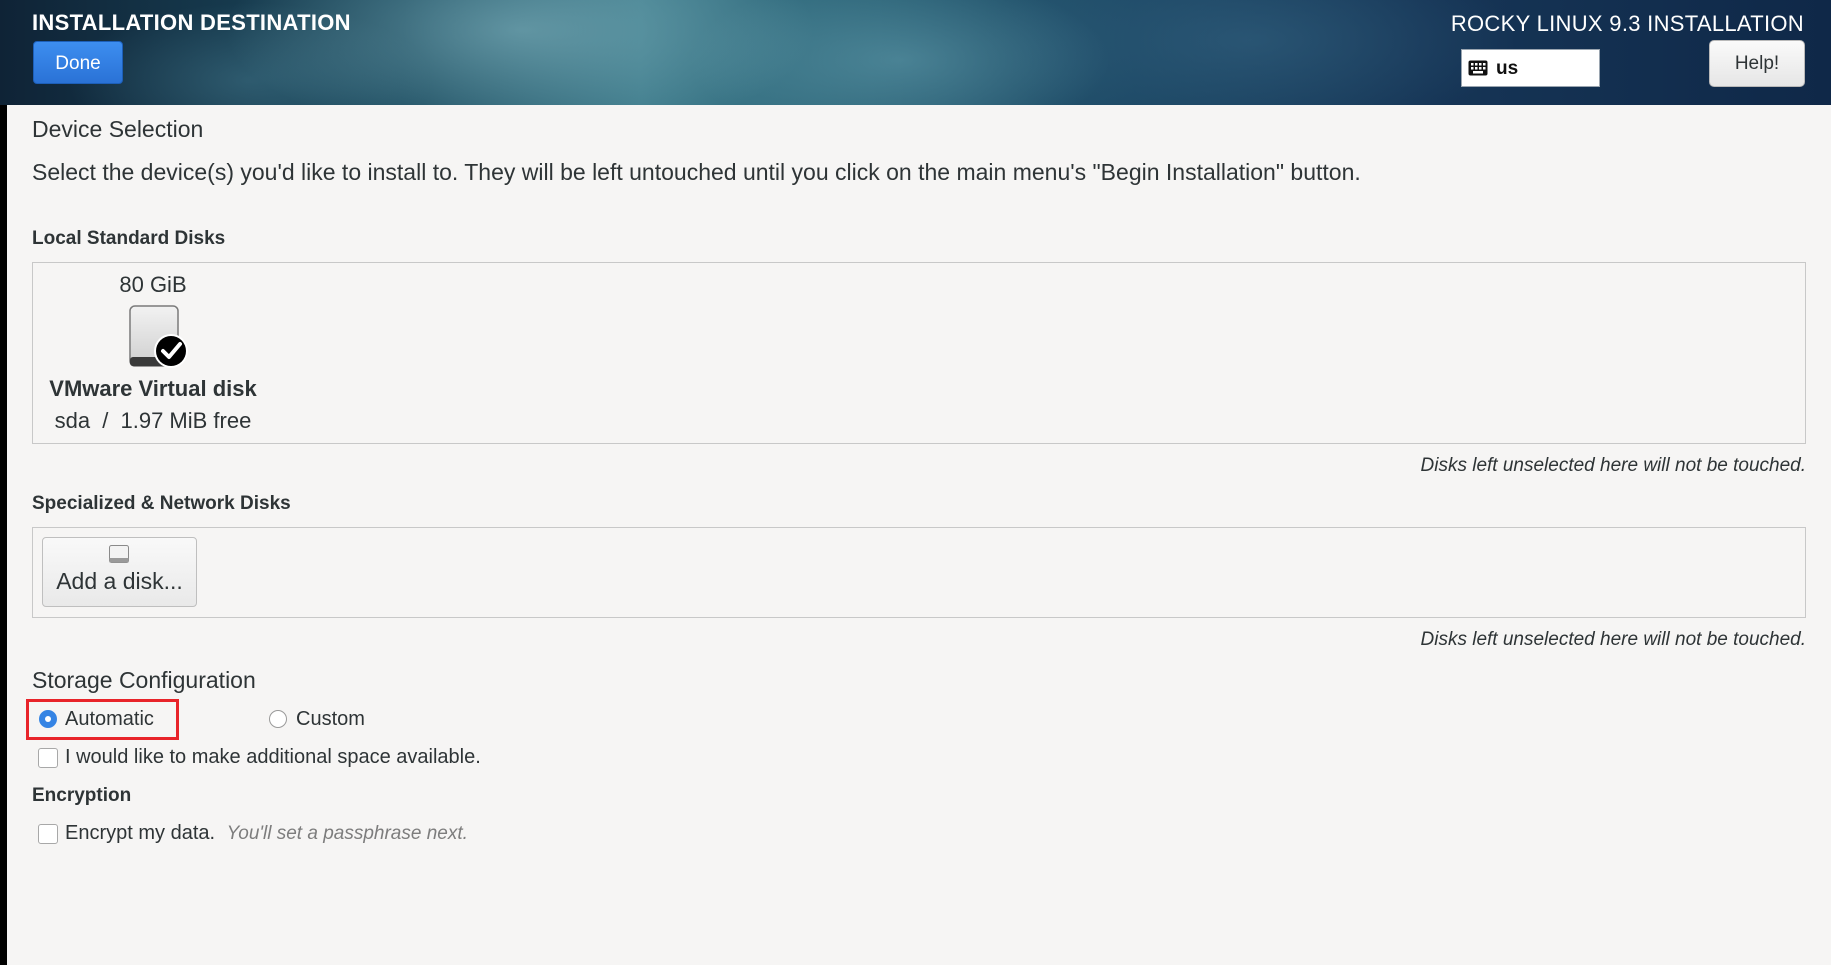  What do you see at coordinates (119, 554) in the screenshot?
I see `disk-icon` at bounding box center [119, 554].